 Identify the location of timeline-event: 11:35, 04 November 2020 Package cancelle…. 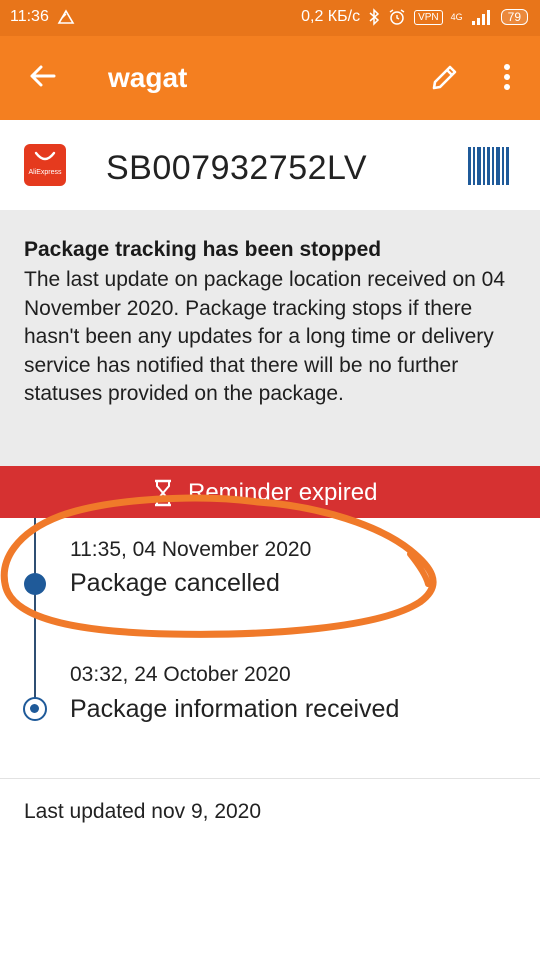
(270, 578).